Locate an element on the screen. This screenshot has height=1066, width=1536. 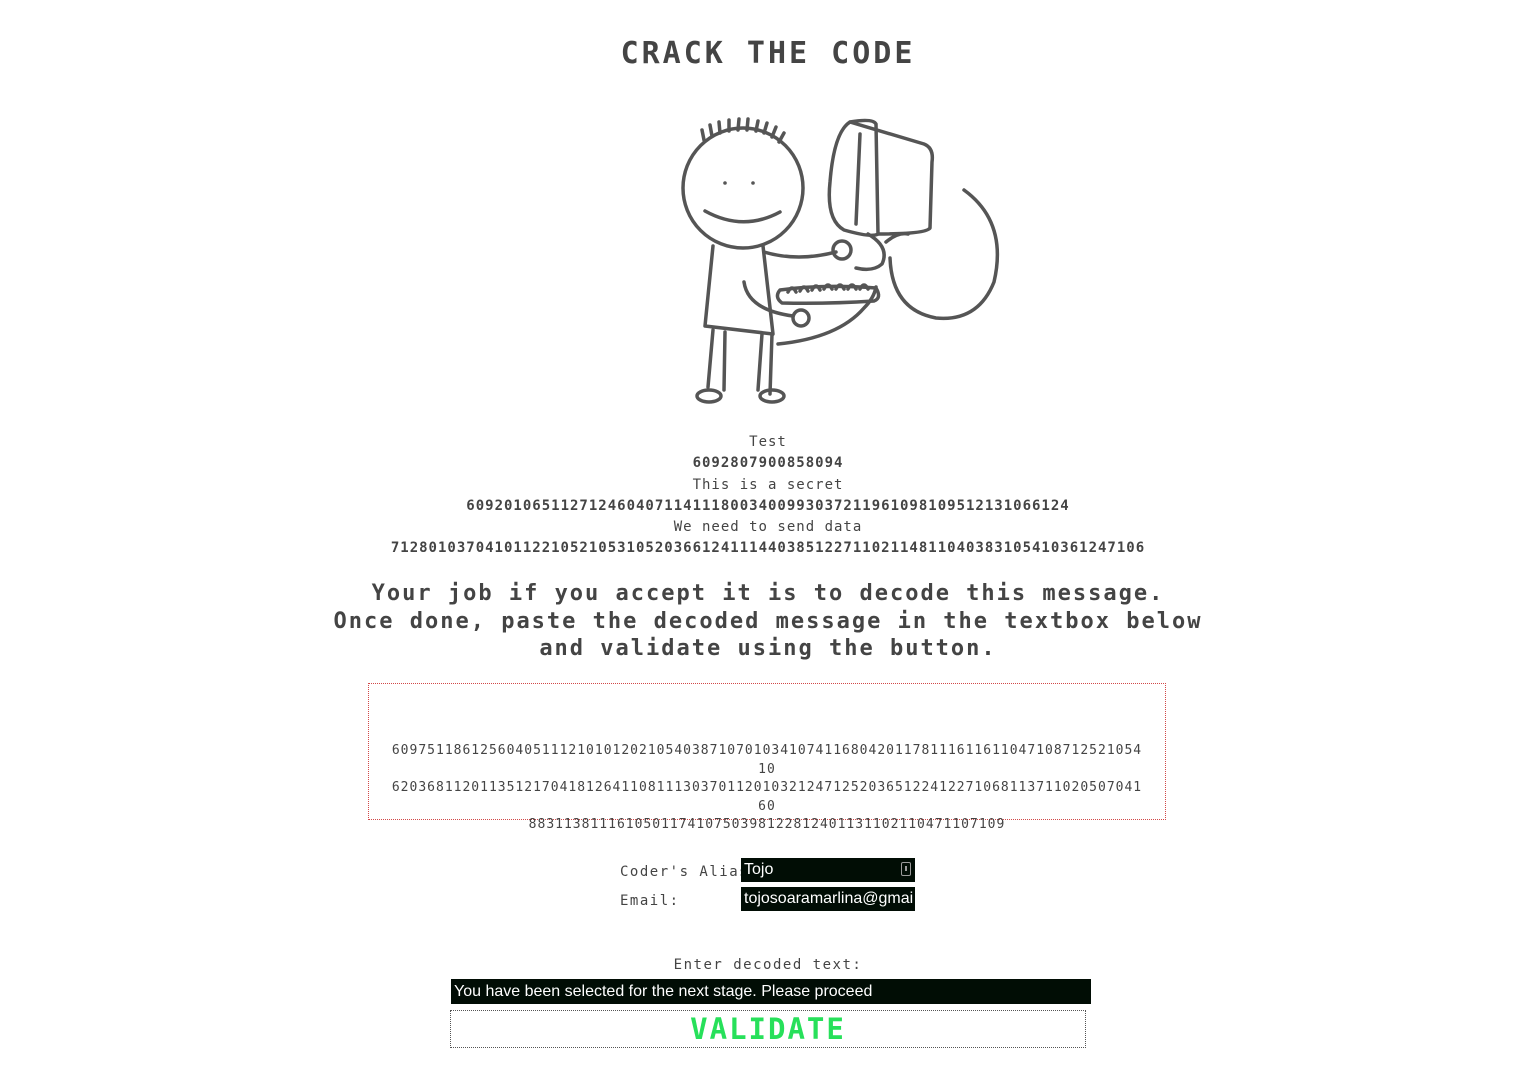
alias-label: Coder's Alias: is located at coordinates (690, 872).